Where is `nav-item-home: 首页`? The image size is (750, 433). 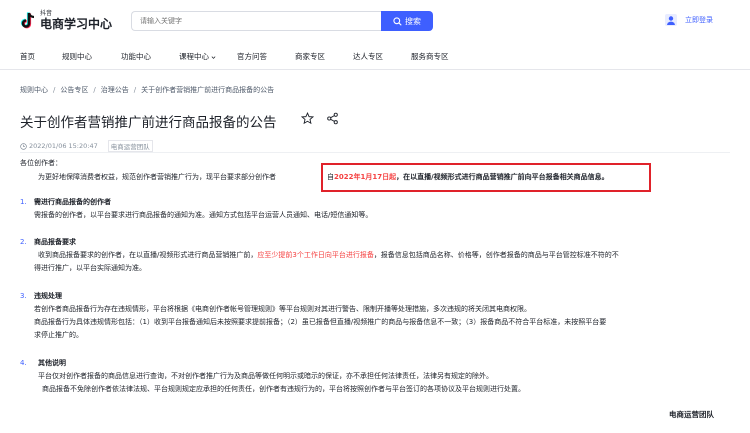
nav-item-home: 首页 is located at coordinates (27, 56).